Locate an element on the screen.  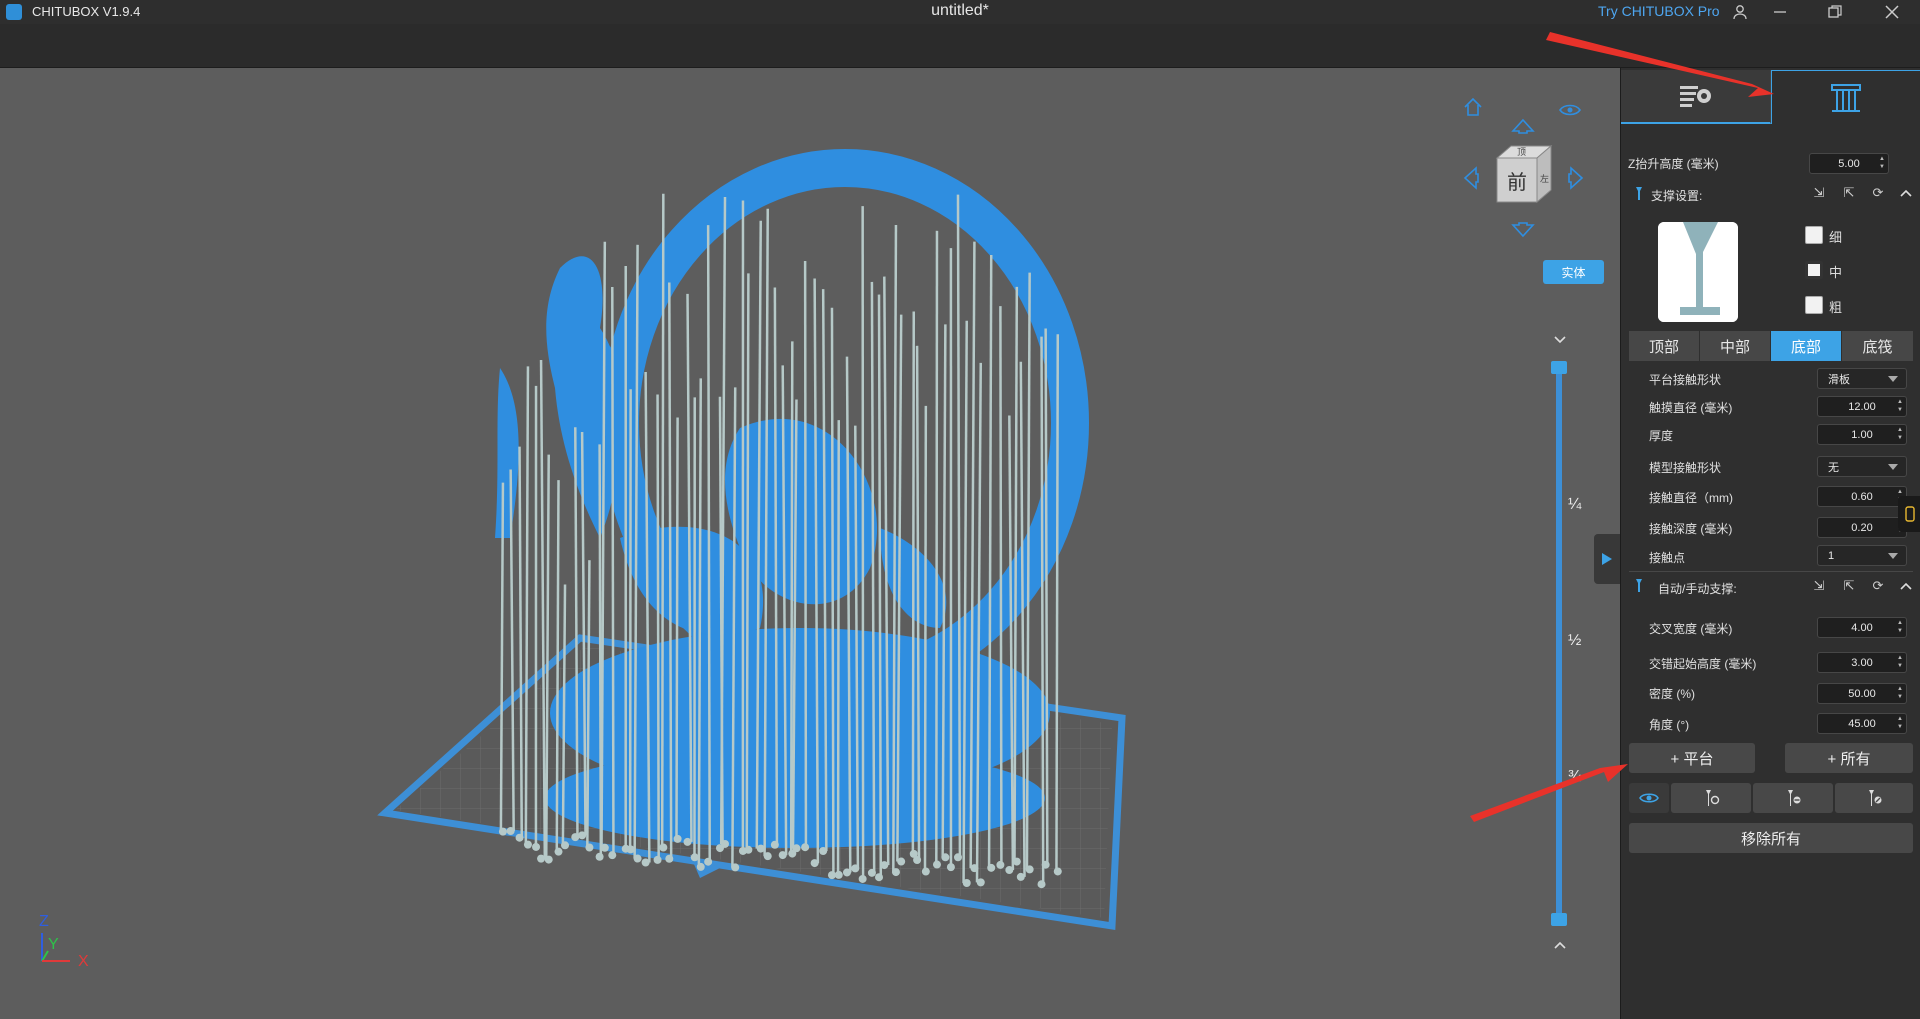
contact-depth-label: 接触深度 (毫米) is located at coordinates (1691, 529).